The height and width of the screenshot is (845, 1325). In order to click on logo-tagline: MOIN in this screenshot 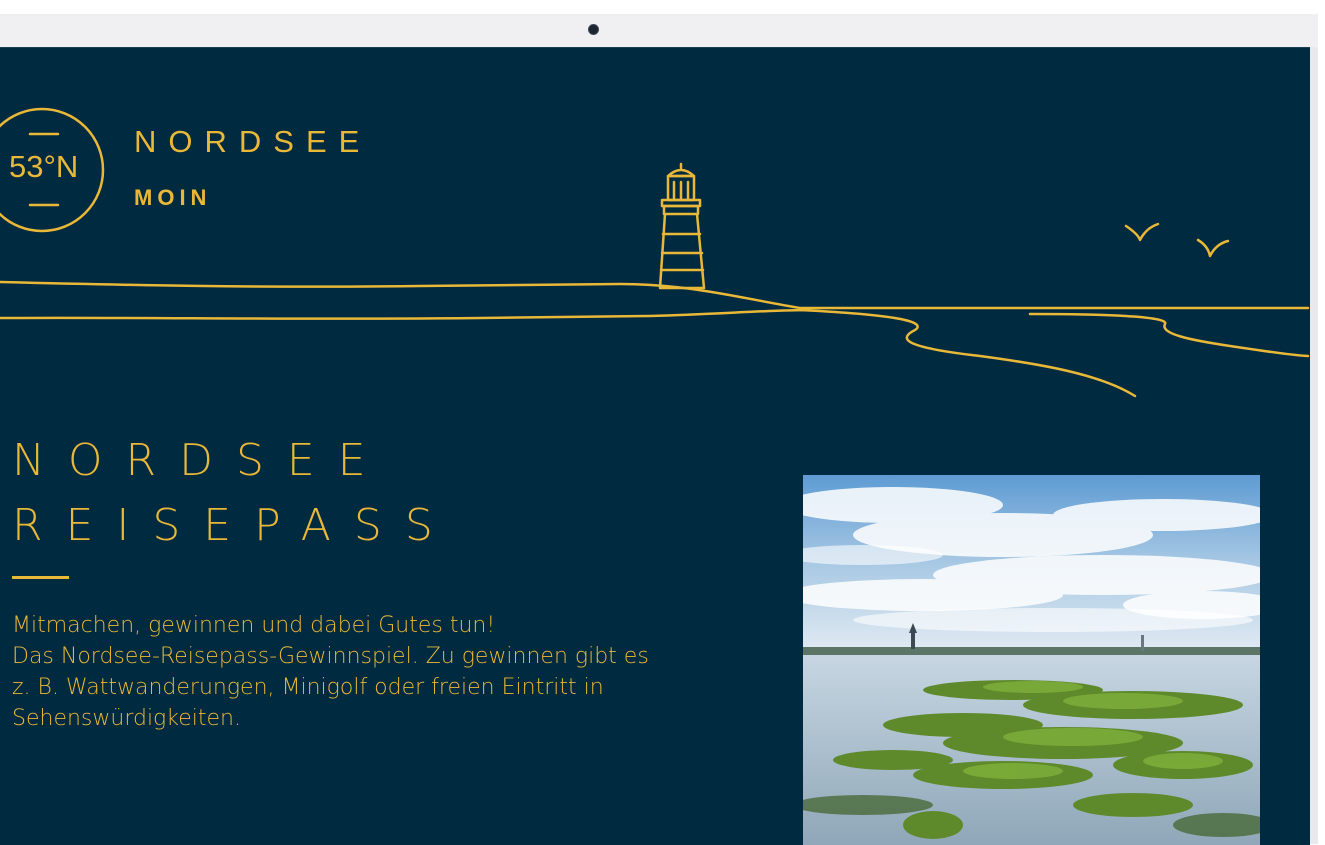, I will do `click(173, 197)`.